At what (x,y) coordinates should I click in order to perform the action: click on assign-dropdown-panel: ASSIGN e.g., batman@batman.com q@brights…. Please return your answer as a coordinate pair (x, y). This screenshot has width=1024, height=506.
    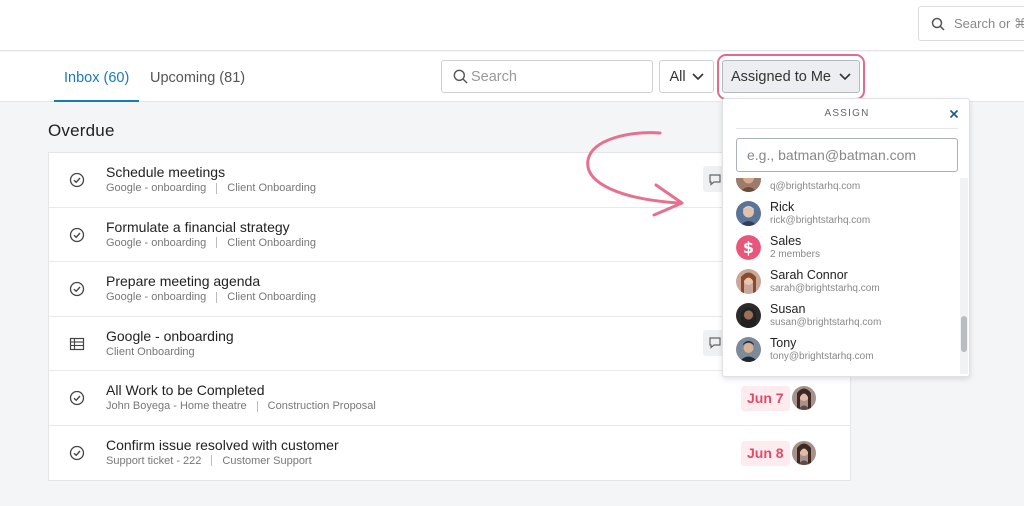
    Looking at the image, I should click on (846, 237).